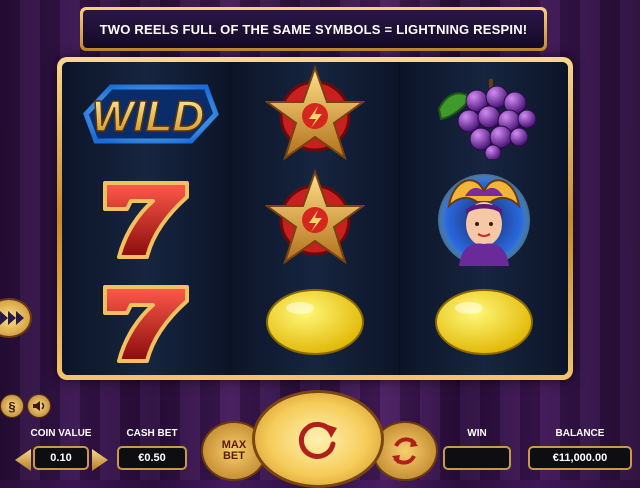 The height and width of the screenshot is (488, 640). I want to click on spin-button, so click(318, 439).